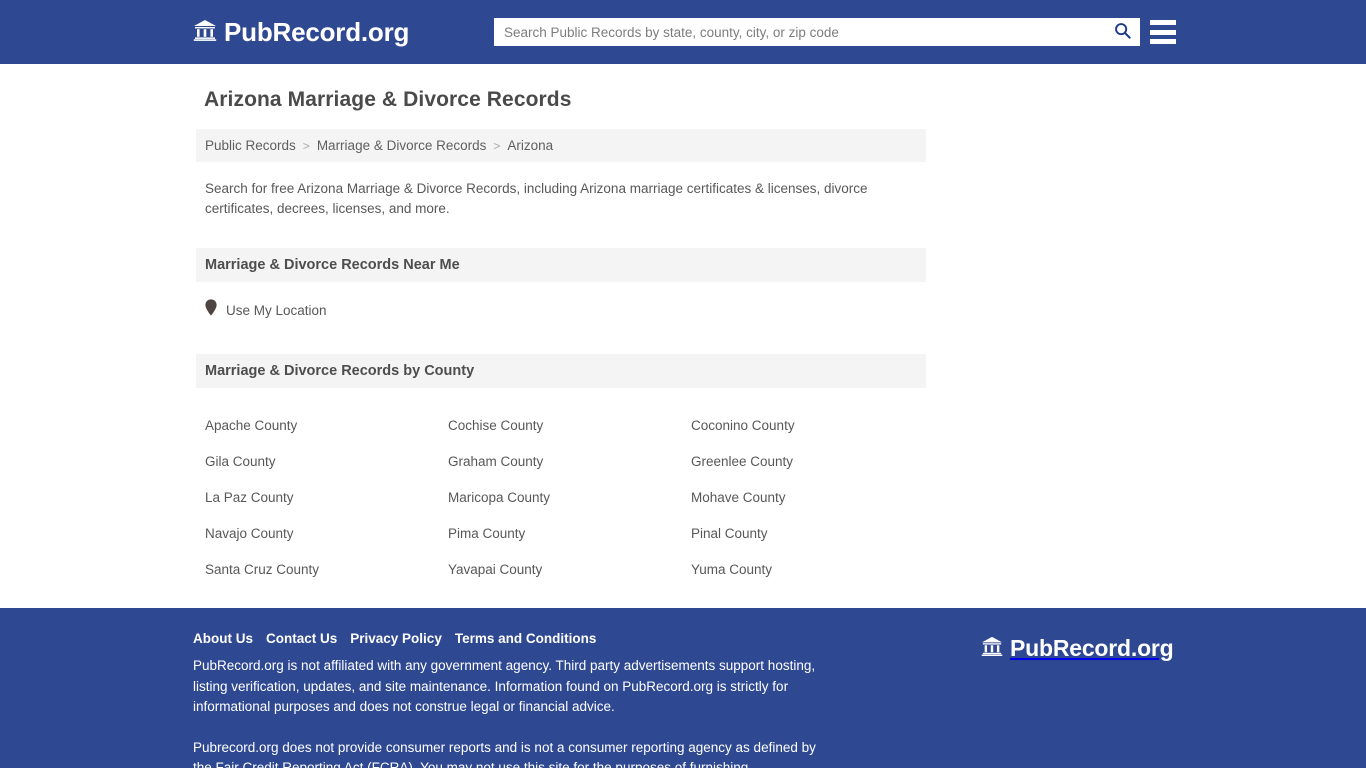 This screenshot has height=768, width=1366. Describe the element at coordinates (569, 426) in the screenshot. I see `county-link-cochise: Cochise County` at that location.